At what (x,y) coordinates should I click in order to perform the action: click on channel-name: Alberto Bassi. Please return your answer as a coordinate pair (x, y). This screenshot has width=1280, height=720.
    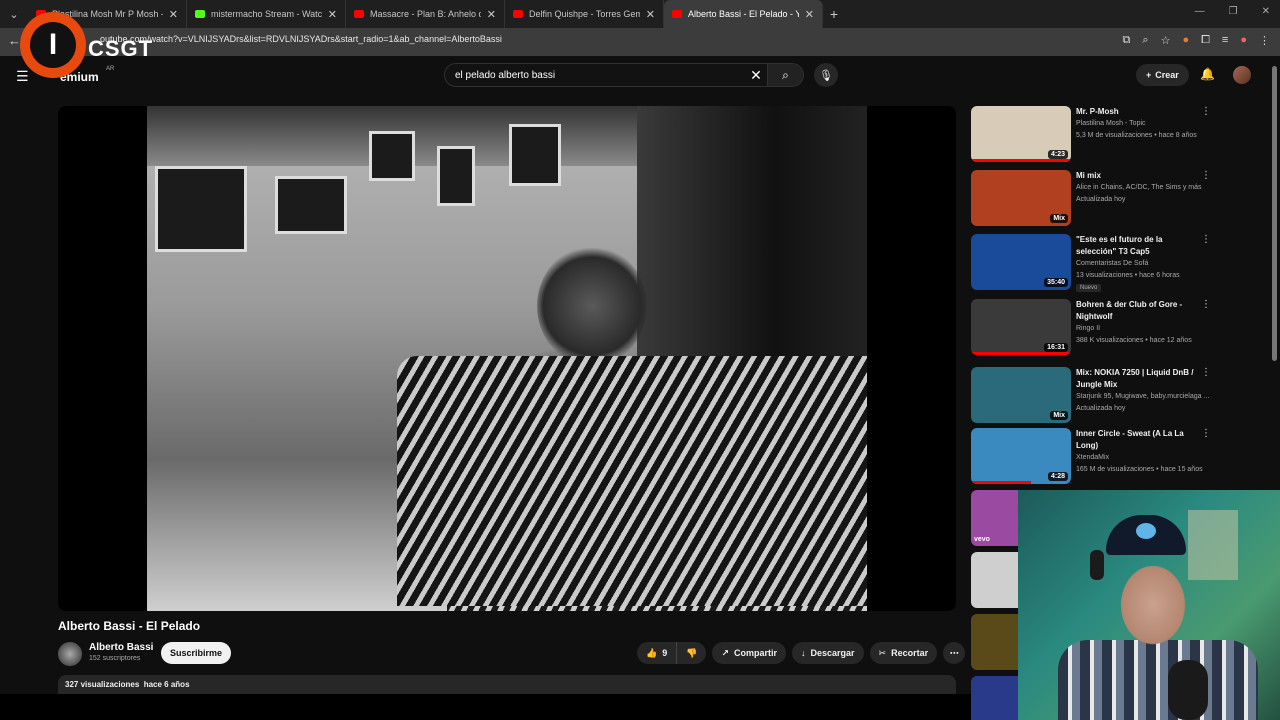
    Looking at the image, I should click on (121, 647).